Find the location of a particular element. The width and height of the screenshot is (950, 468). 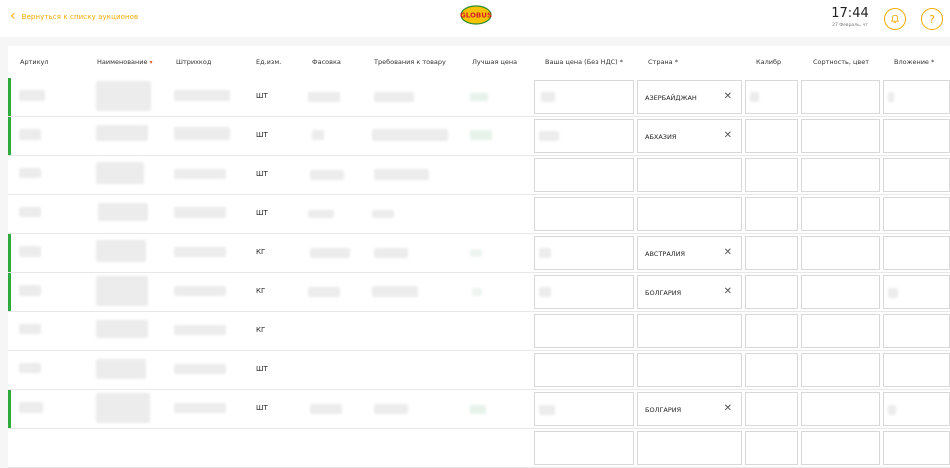

col-best-price: Лучшая цена is located at coordinates (494, 62).